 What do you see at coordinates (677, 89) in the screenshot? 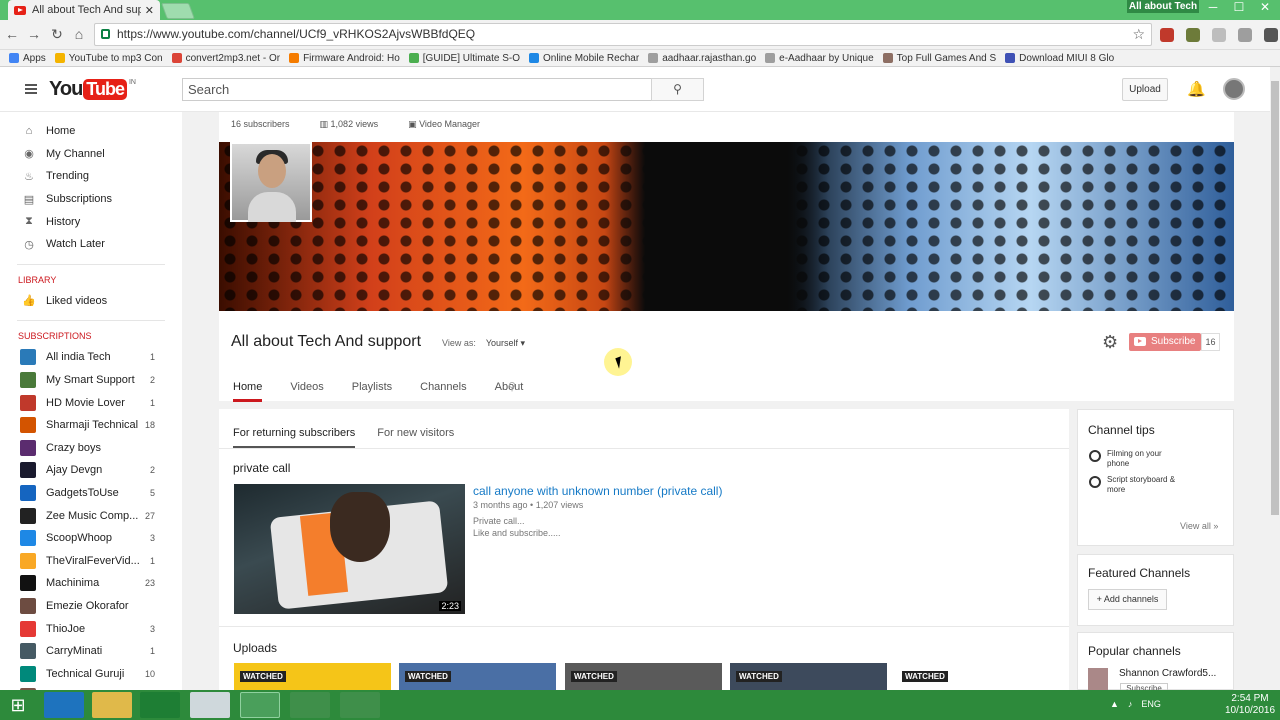
I see `search-button: ⚲` at bounding box center [677, 89].